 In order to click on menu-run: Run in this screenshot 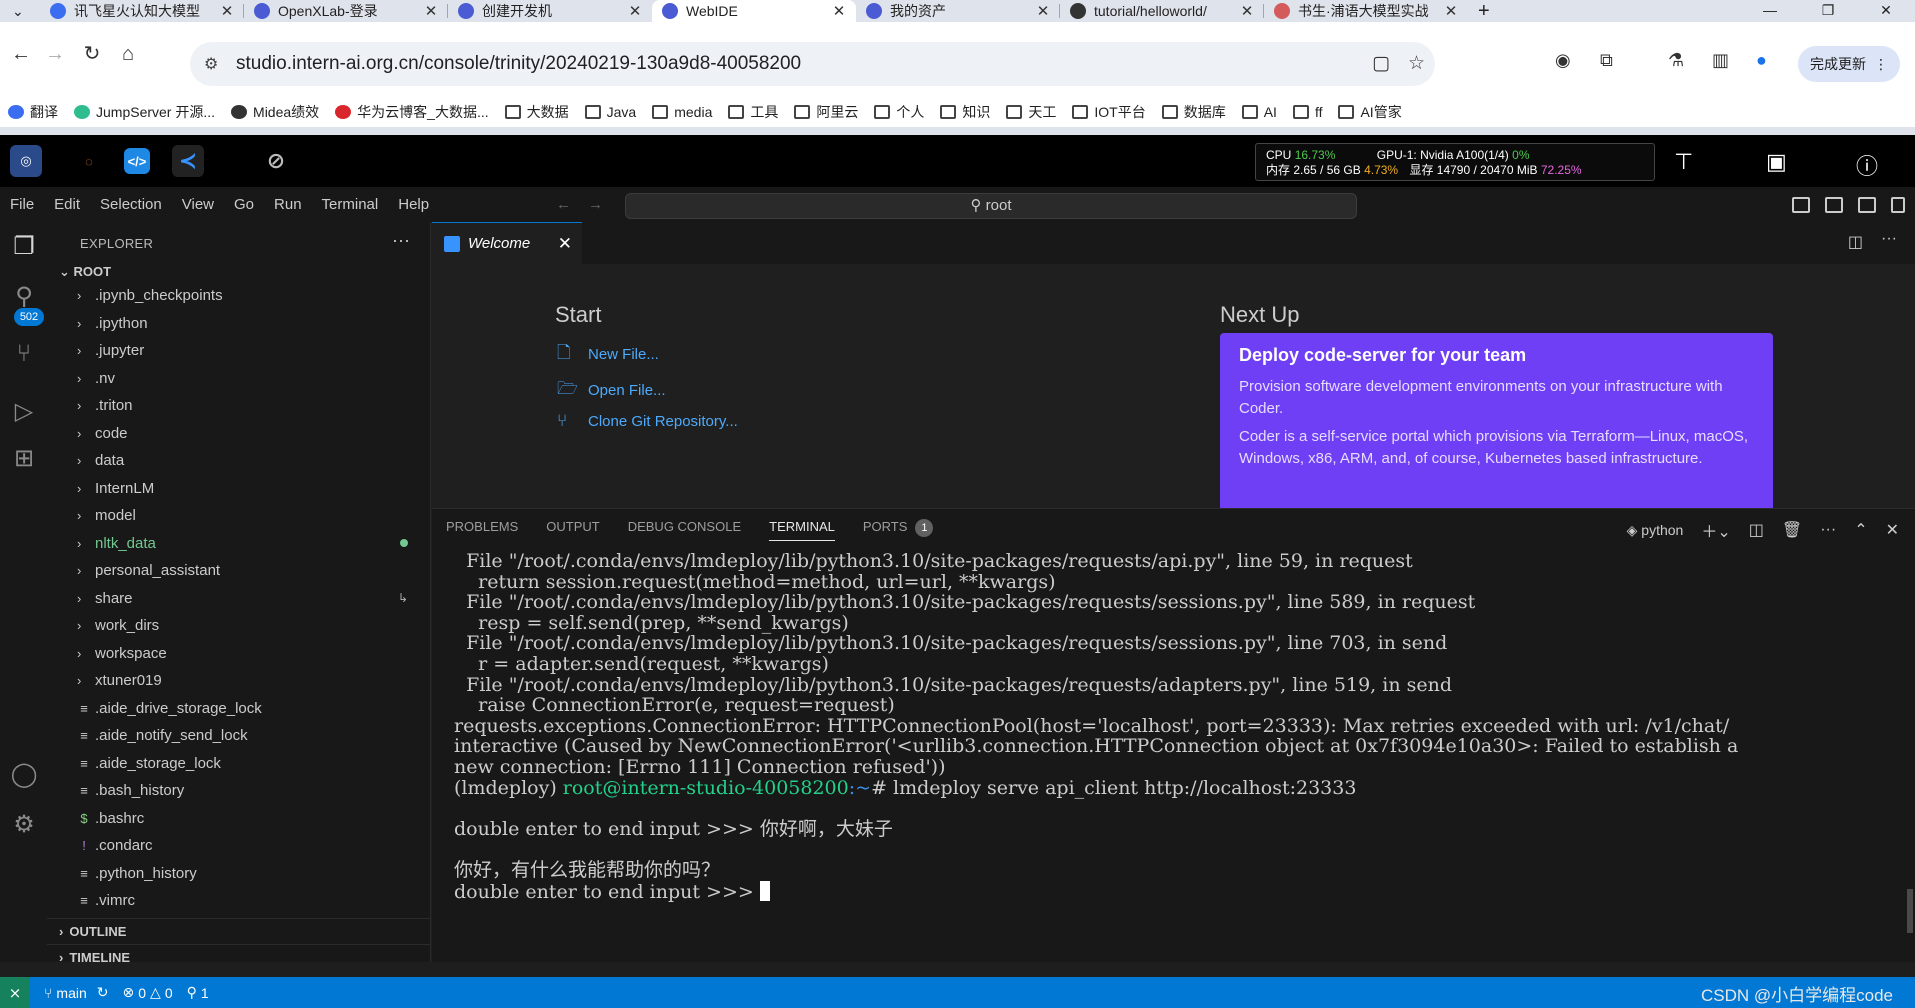, I will do `click(288, 204)`.